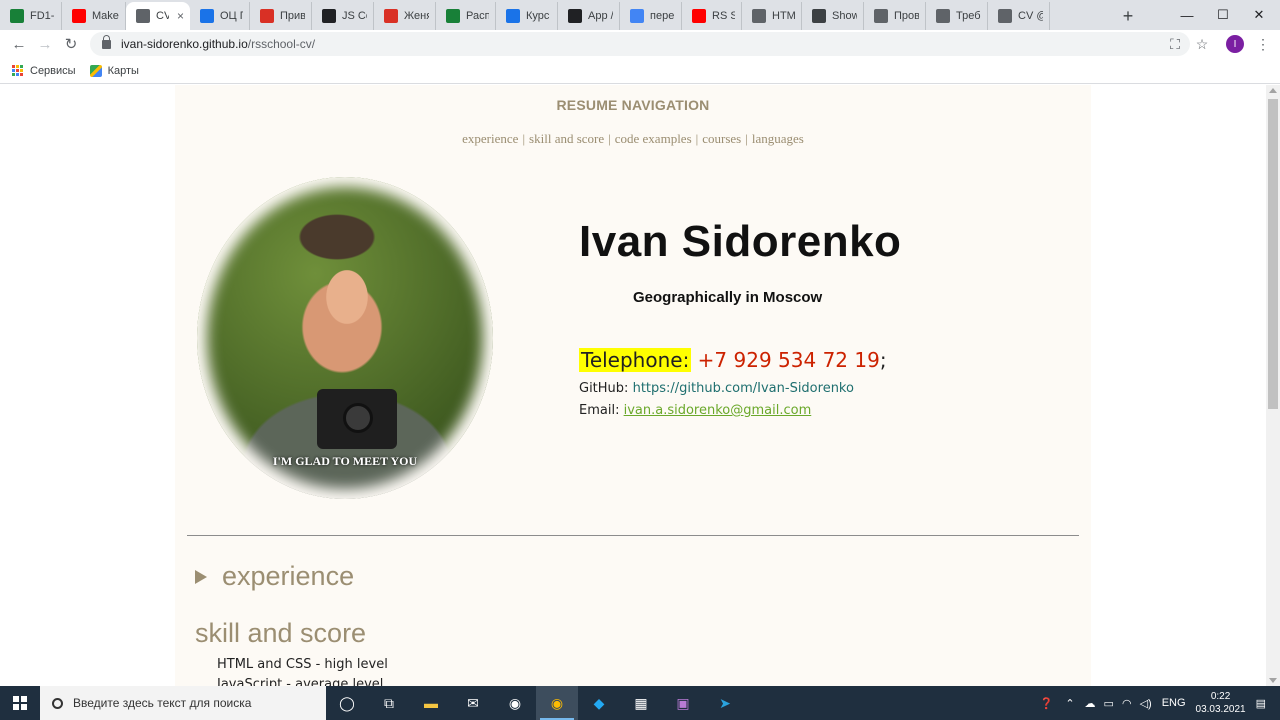 This screenshot has height=720, width=1280. I want to click on start-button, so click(20, 703).